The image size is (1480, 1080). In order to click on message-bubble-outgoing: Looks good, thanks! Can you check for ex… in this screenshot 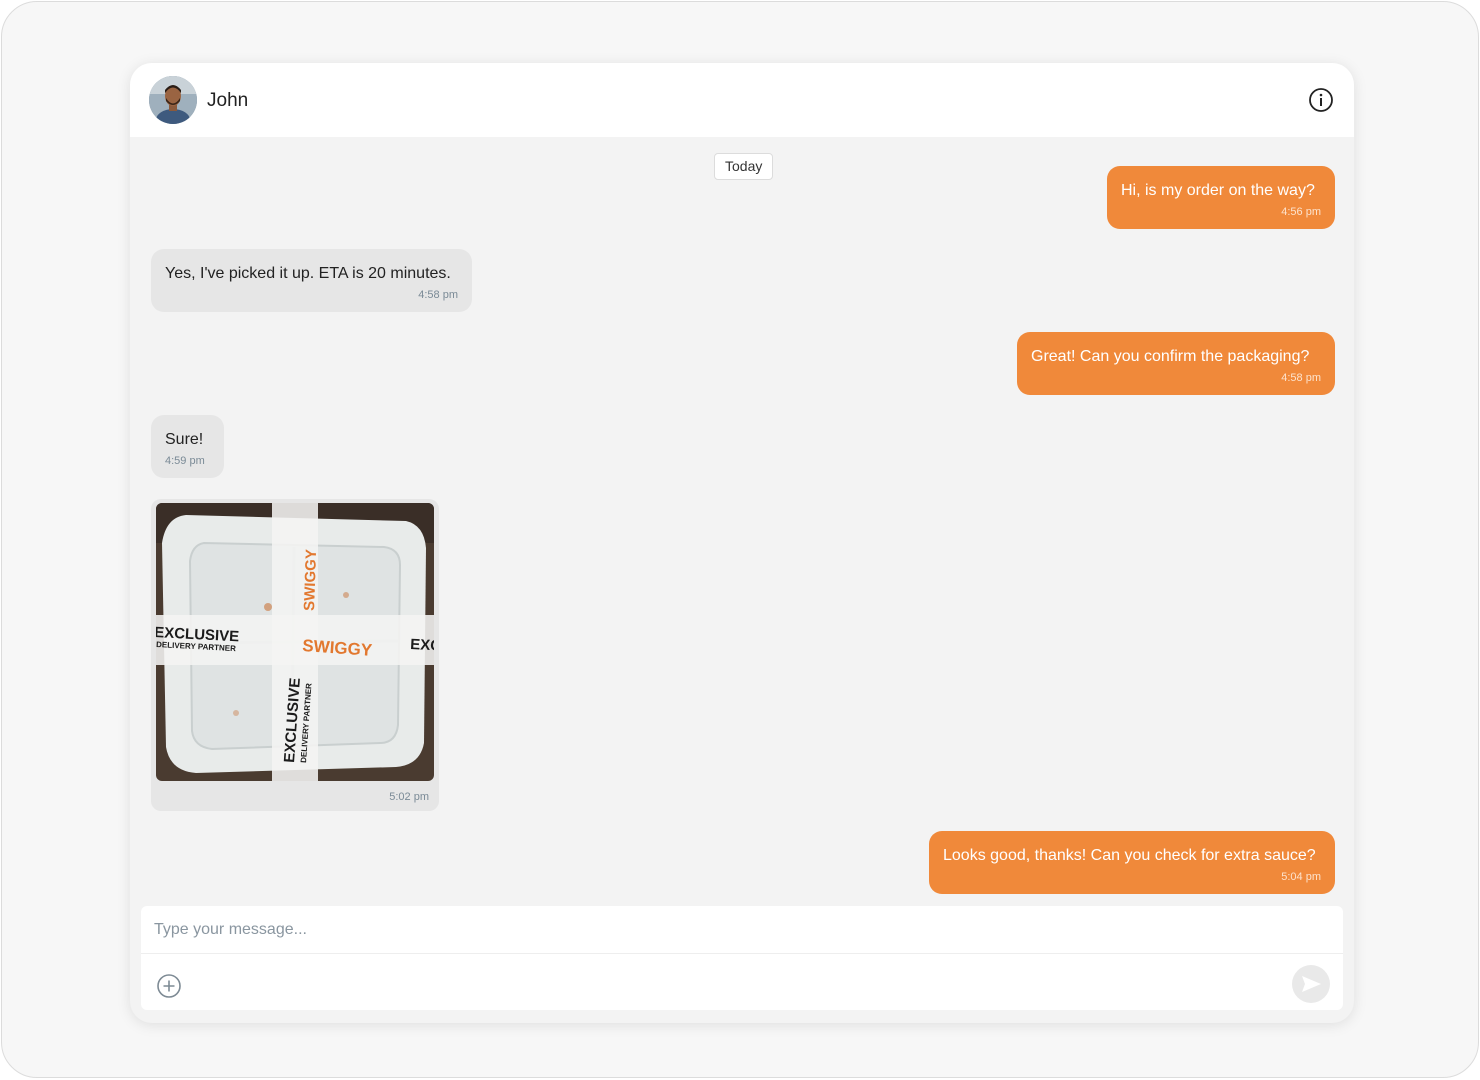, I will do `click(1132, 862)`.